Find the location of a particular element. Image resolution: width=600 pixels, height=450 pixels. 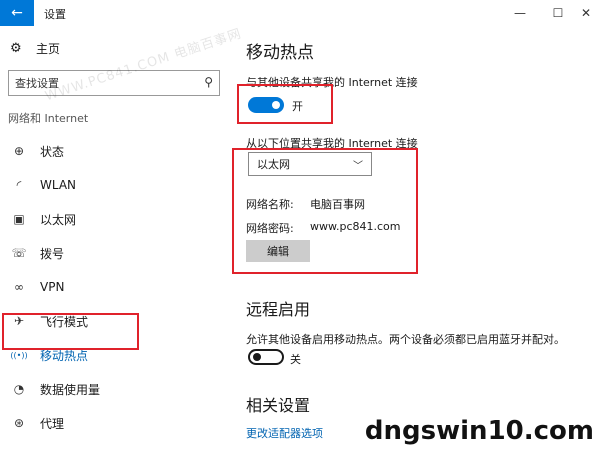

back-arrow-icon: ← is located at coordinates (17, 13).